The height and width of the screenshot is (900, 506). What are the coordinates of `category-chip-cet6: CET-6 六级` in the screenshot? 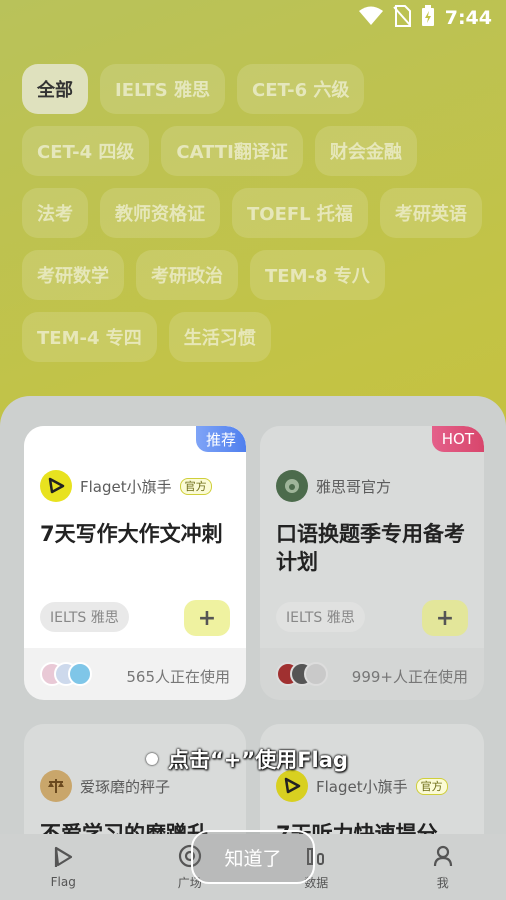 It's located at (301, 89).